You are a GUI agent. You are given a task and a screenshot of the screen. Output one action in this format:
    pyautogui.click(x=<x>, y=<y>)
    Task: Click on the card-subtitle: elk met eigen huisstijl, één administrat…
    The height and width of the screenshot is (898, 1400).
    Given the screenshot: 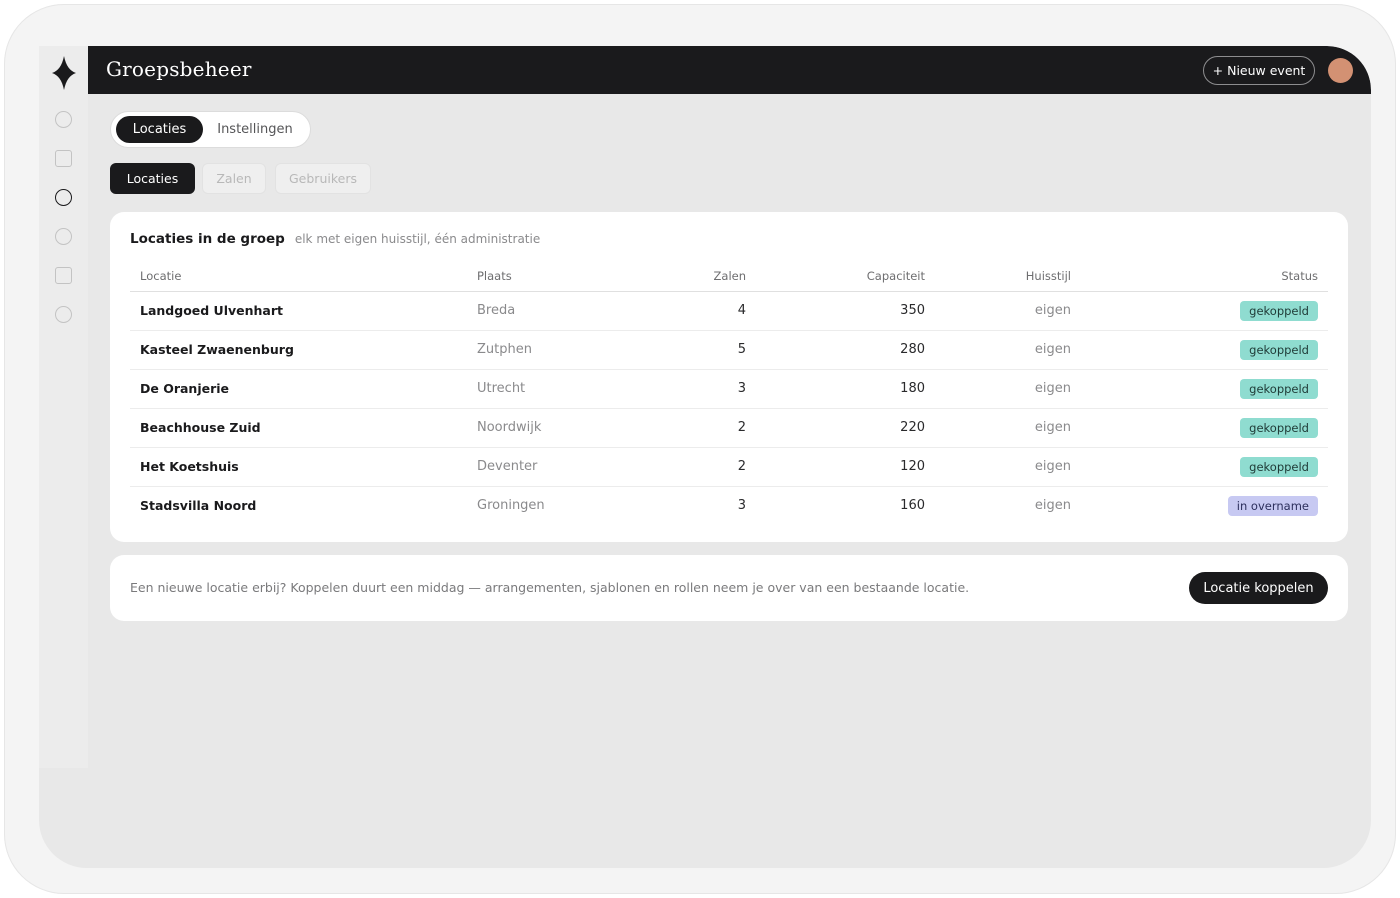 What is the action you would take?
    pyautogui.click(x=417, y=239)
    